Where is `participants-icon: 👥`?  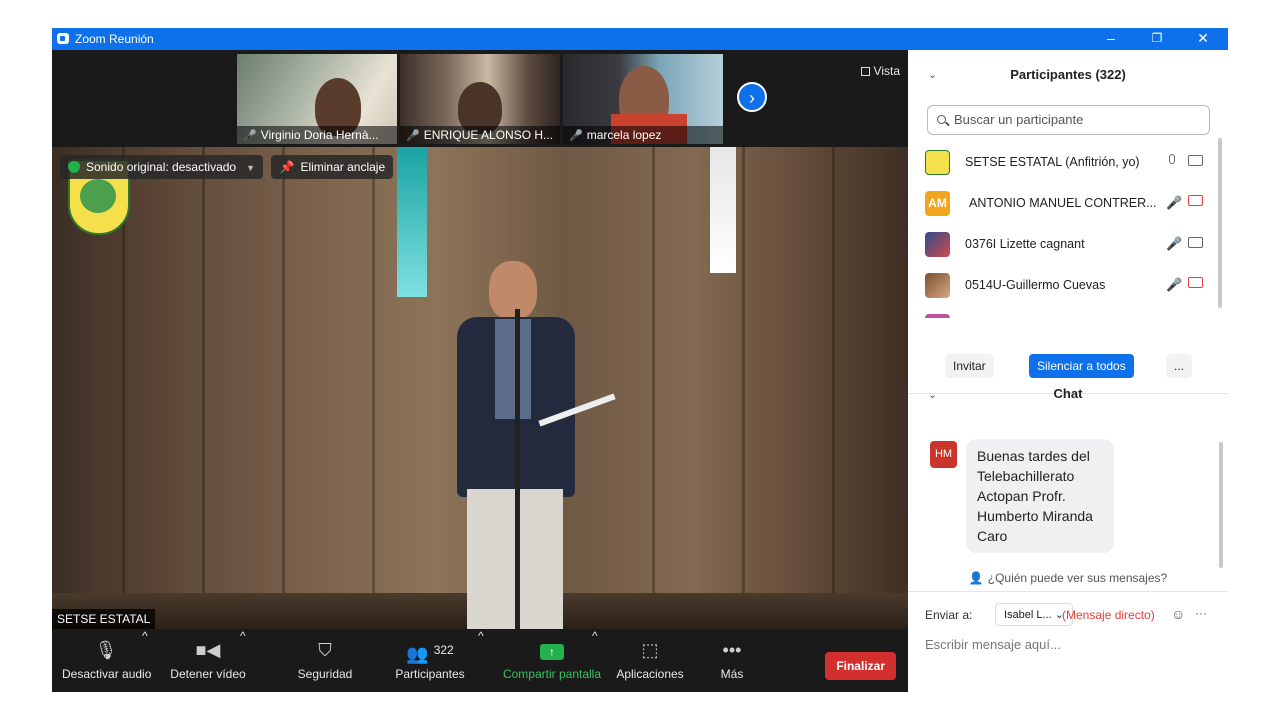
participants-icon: 👥 is located at coordinates (417, 654).